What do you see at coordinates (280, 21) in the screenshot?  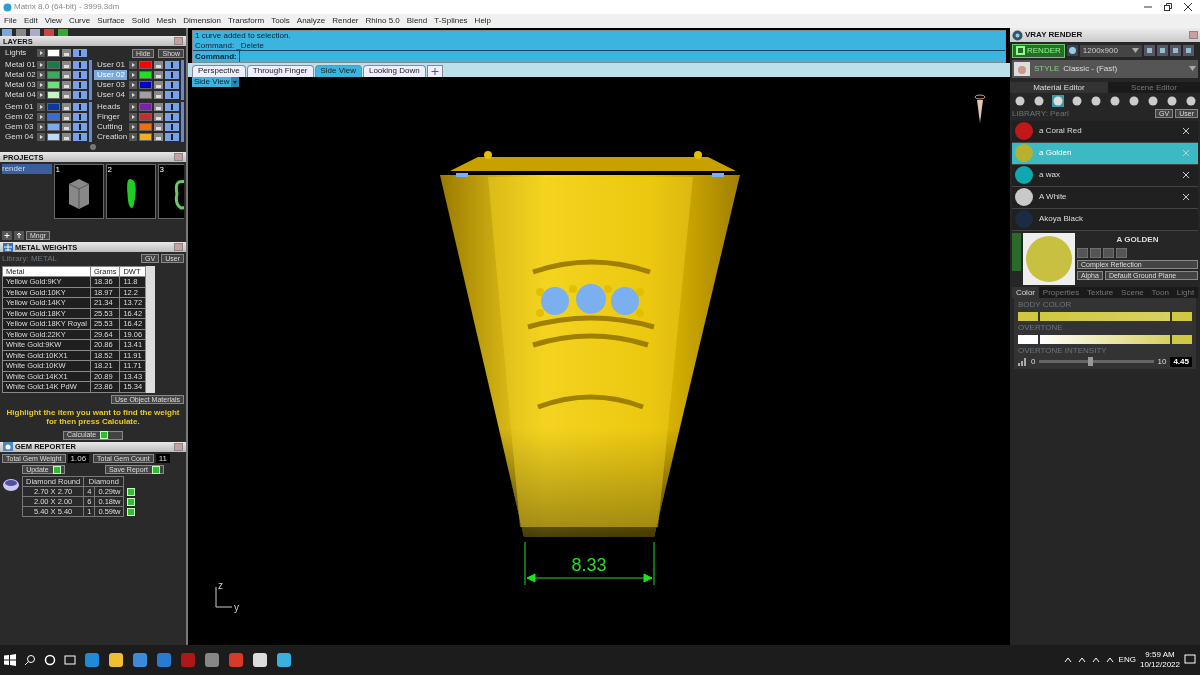 I see `menu-item: Tools` at bounding box center [280, 21].